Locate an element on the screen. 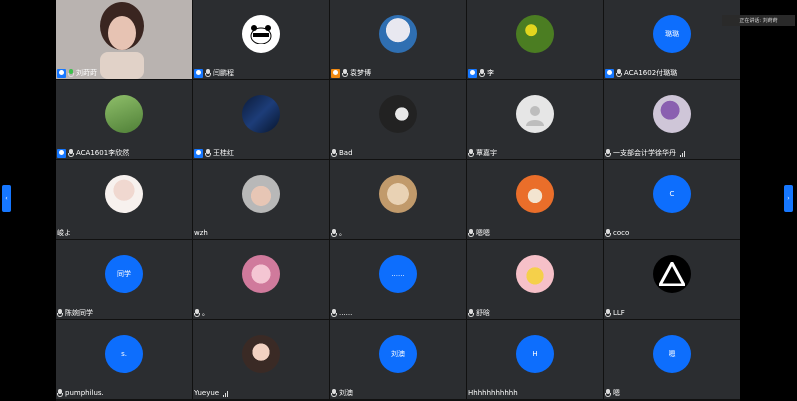  signal-strength-icon is located at coordinates (226, 393).